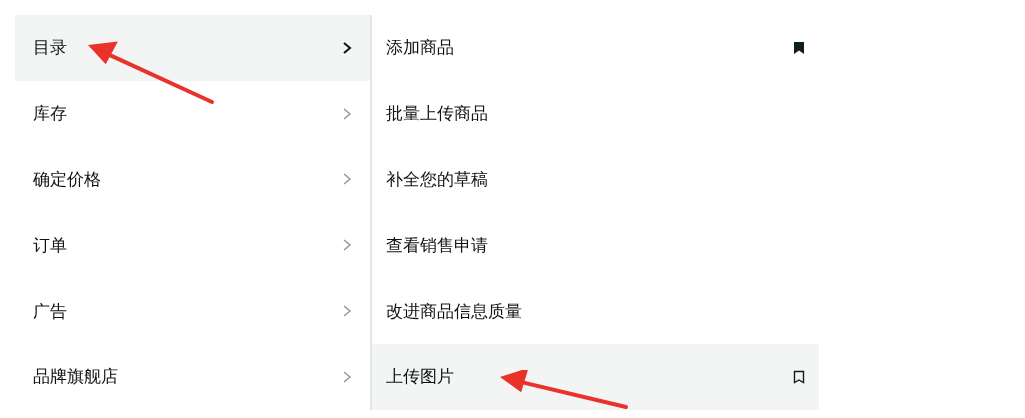  What do you see at coordinates (192, 48) in the screenshot?
I see `menu-item: 目录` at bounding box center [192, 48].